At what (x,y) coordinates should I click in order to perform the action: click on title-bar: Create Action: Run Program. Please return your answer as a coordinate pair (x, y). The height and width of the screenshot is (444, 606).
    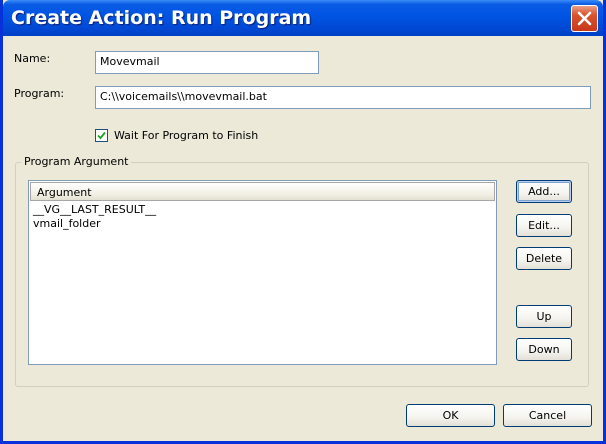
    Looking at the image, I should click on (303, 18).